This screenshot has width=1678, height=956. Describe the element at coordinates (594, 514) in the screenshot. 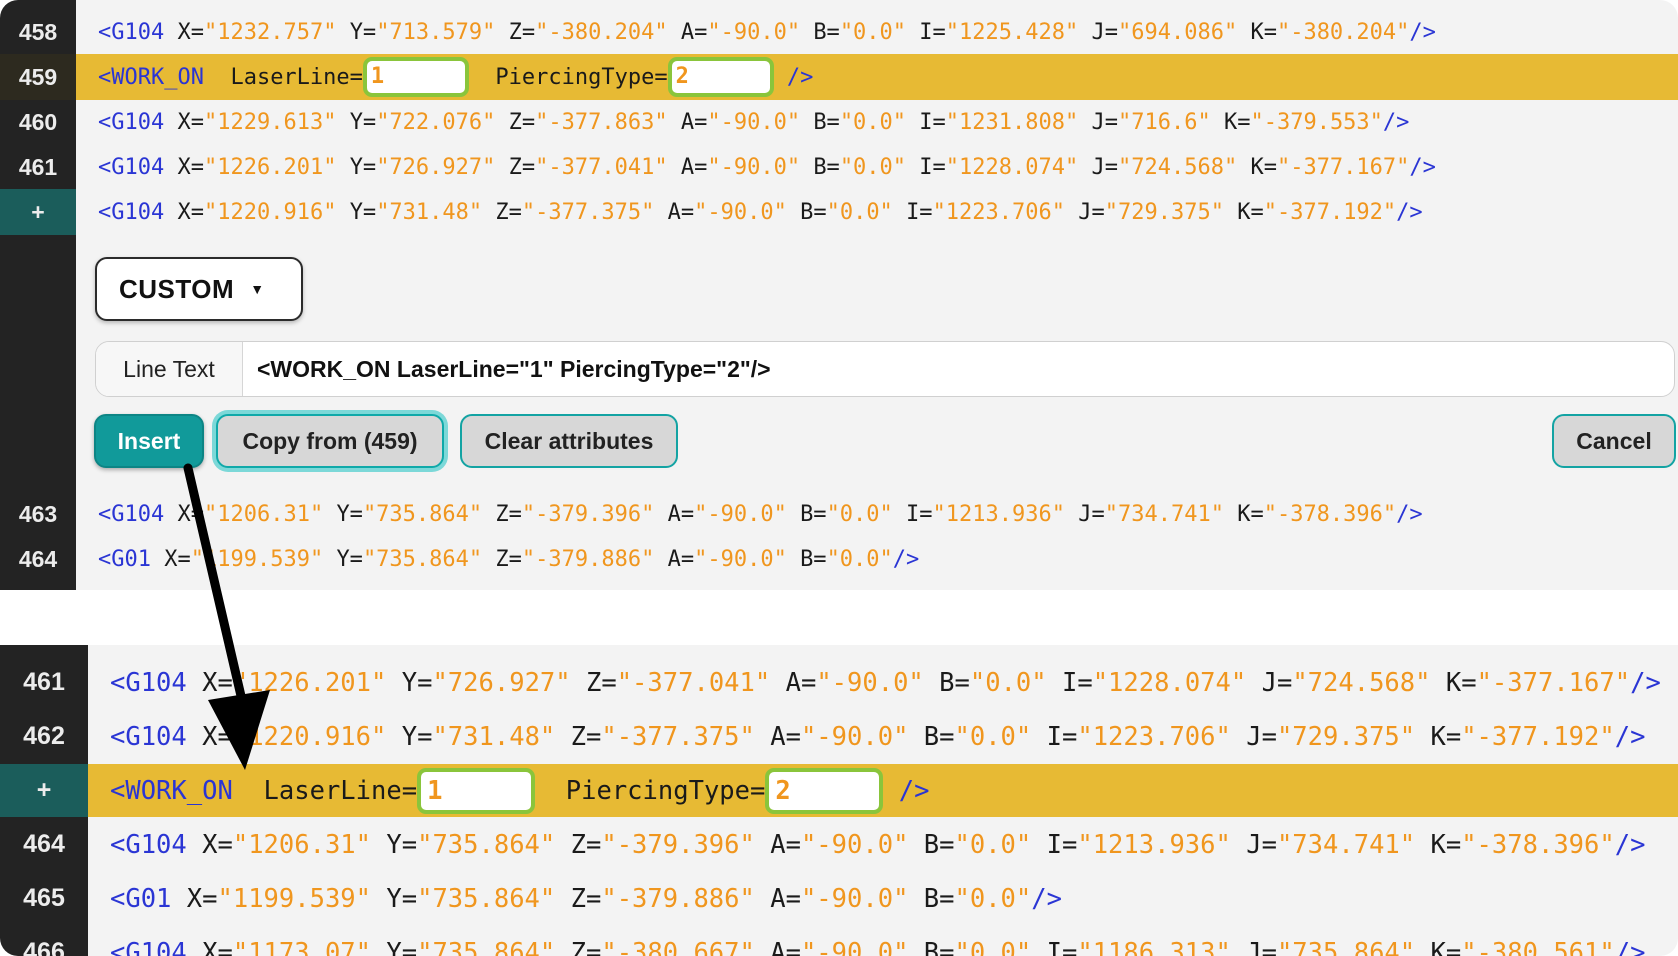

I see `attribute-value: "-379.396"` at that location.